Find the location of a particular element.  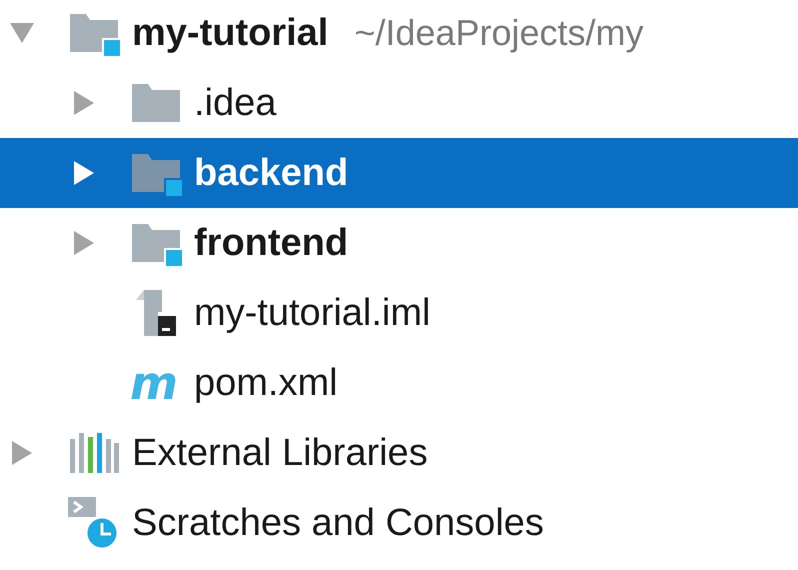

tree-item-label: frontend is located at coordinates (271, 243).